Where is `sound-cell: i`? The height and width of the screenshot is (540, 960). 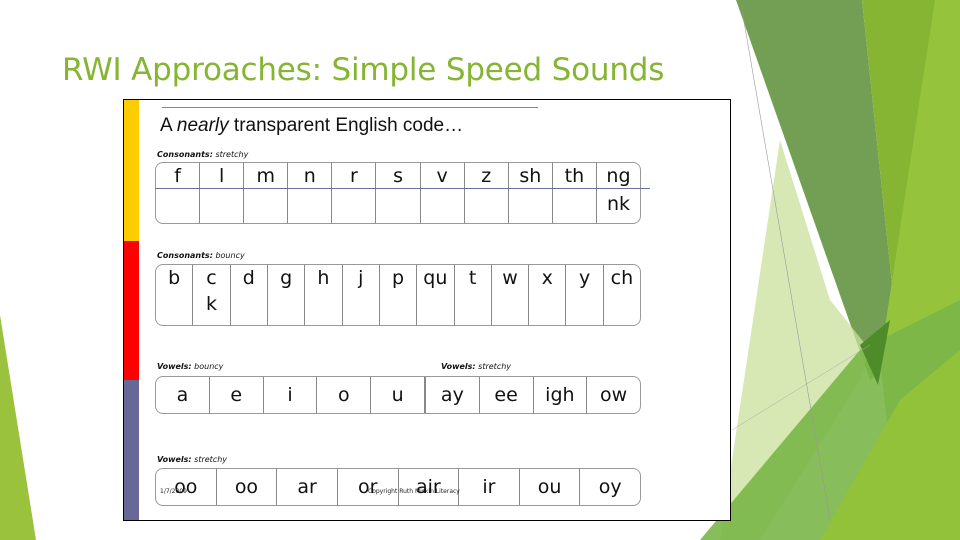
sound-cell: i is located at coordinates (289, 395).